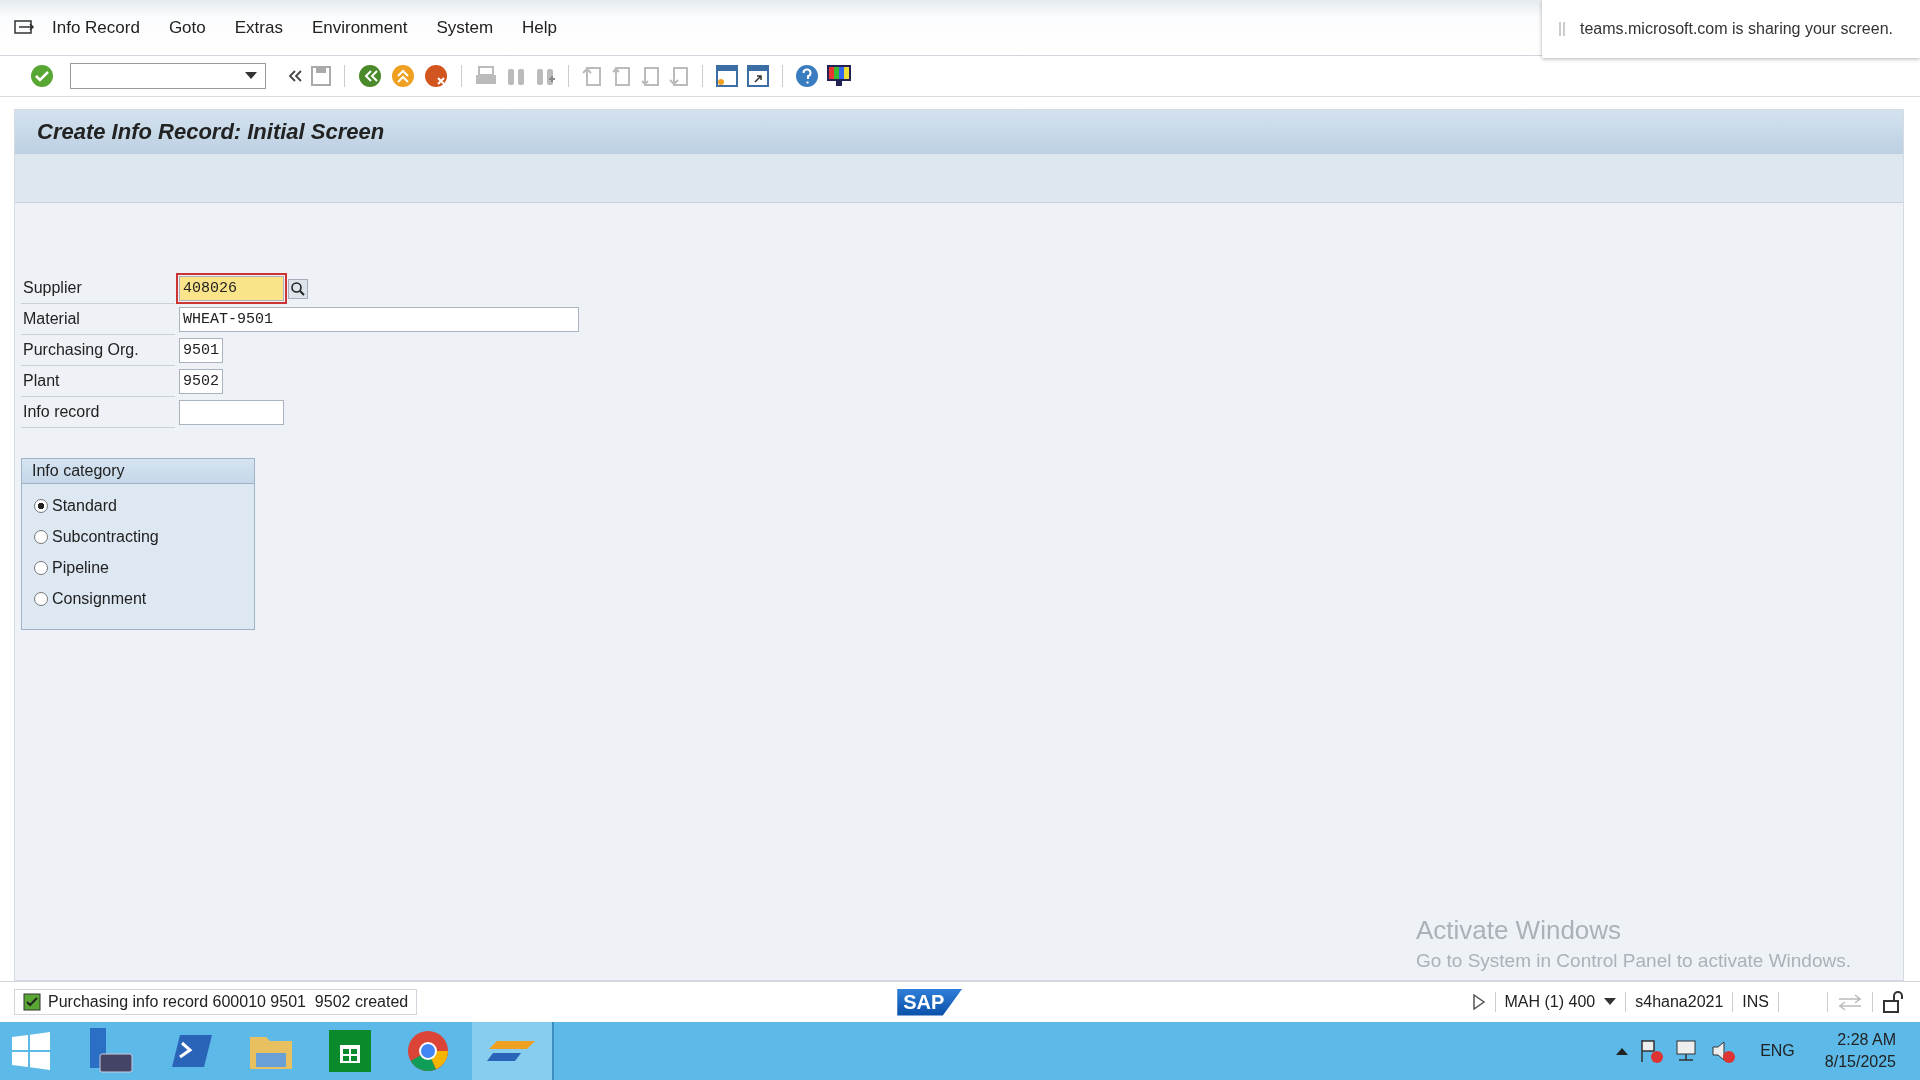 The width and height of the screenshot is (1920, 1080). Describe the element at coordinates (370, 76) in the screenshot. I see `back-icon` at that location.